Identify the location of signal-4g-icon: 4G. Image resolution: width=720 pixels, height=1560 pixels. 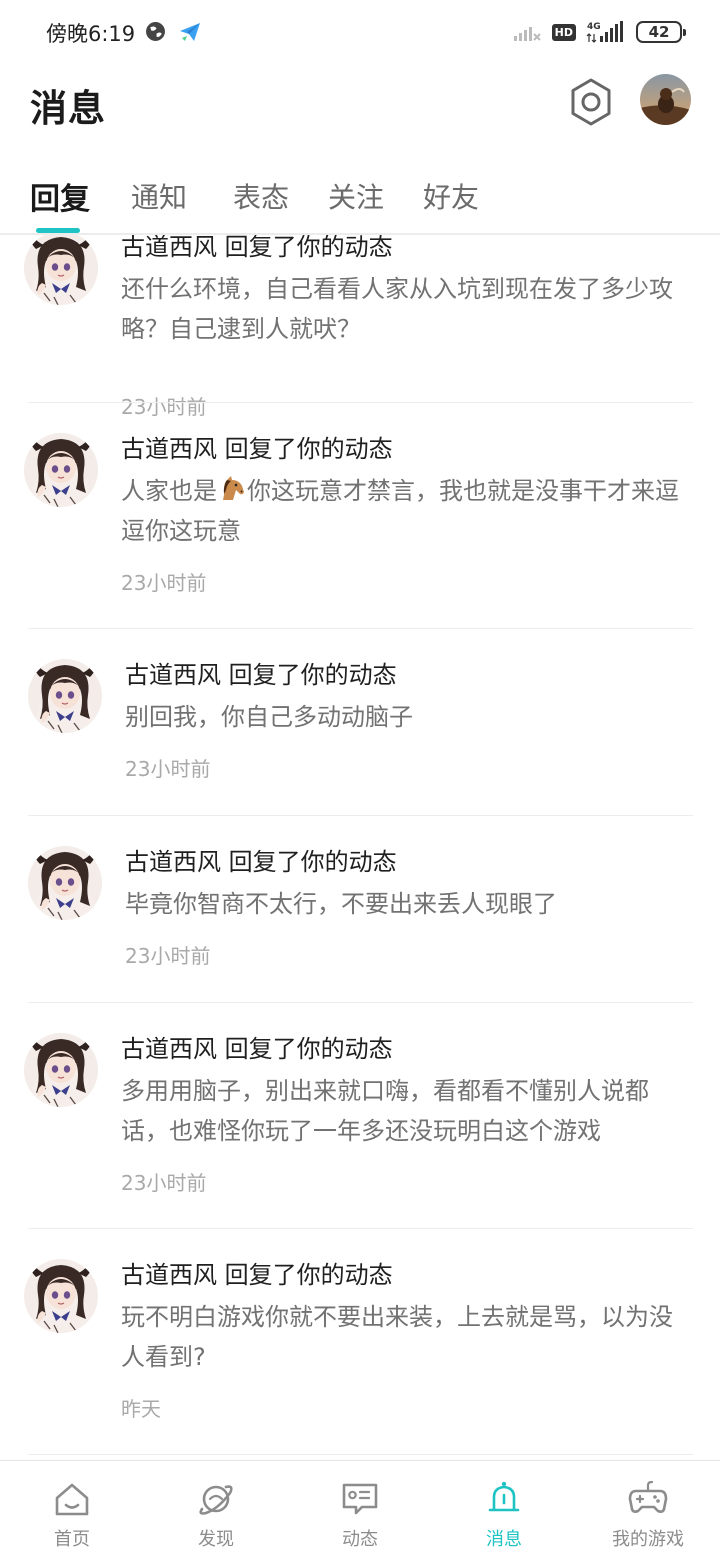
(604, 32).